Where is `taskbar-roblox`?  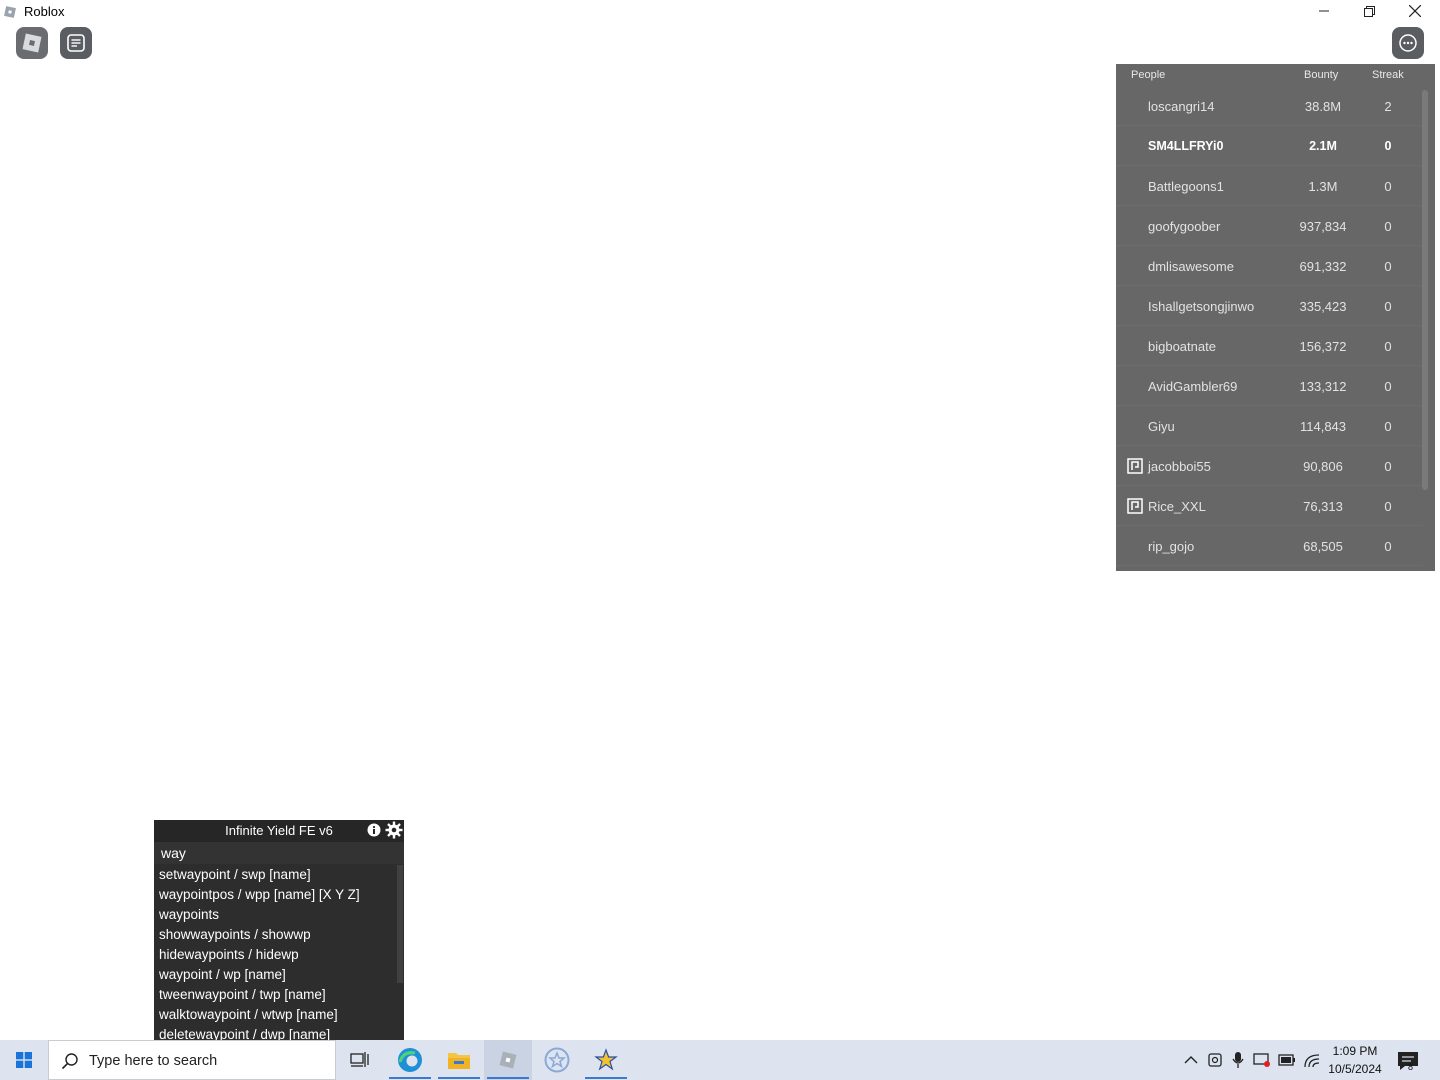 taskbar-roblox is located at coordinates (508, 1060).